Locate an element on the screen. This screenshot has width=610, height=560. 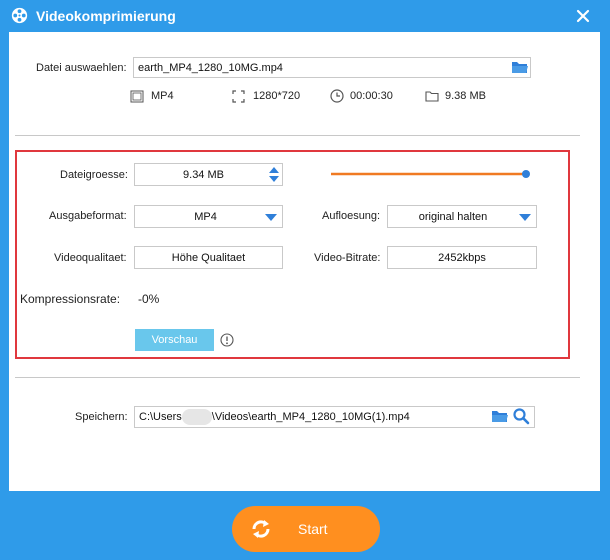
quality-label: Videoqualitaet: is located at coordinates (90, 258).